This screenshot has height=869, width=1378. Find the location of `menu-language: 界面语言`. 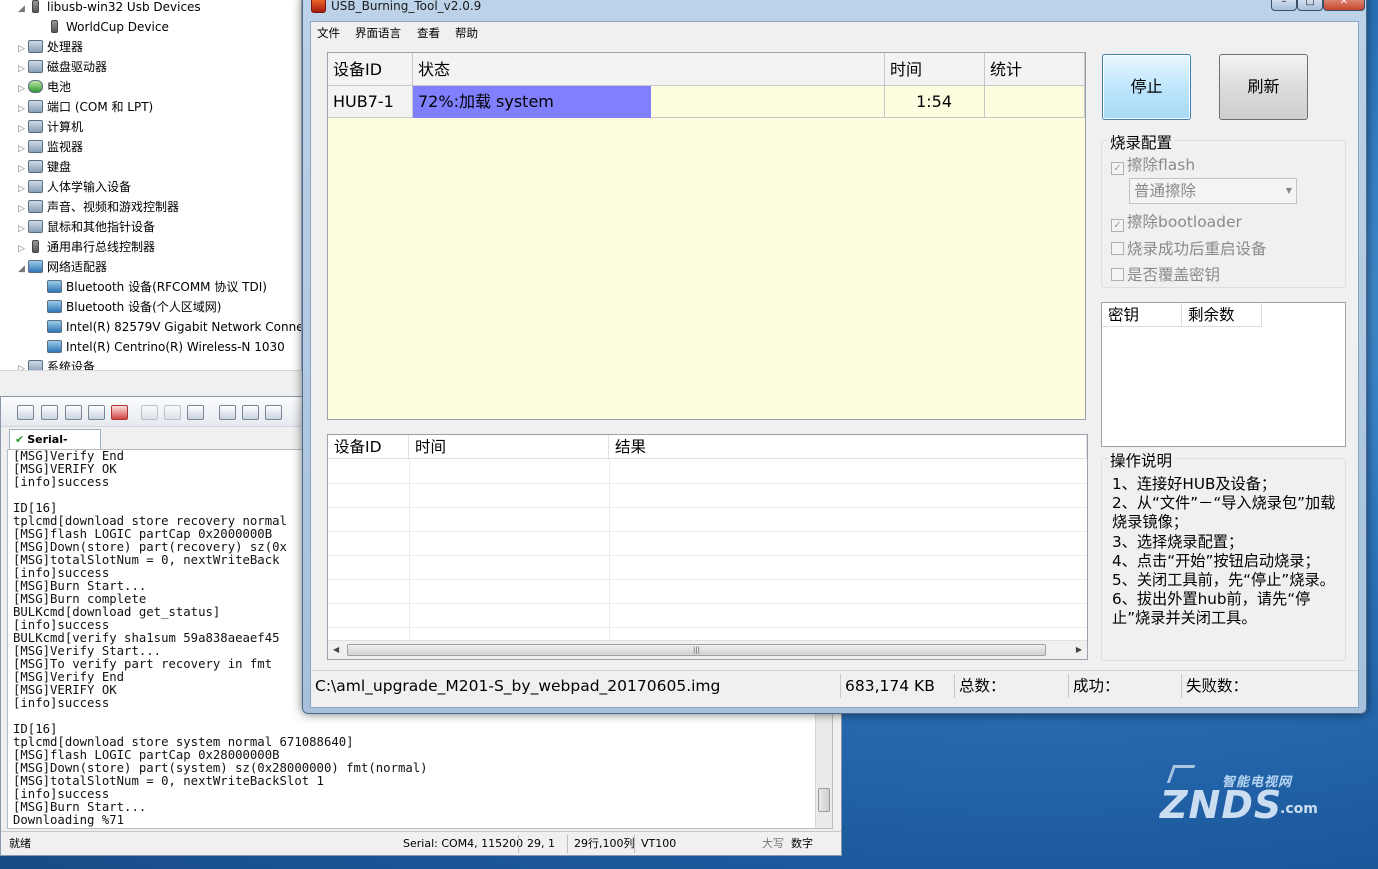

menu-language: 界面语言 is located at coordinates (378, 33).